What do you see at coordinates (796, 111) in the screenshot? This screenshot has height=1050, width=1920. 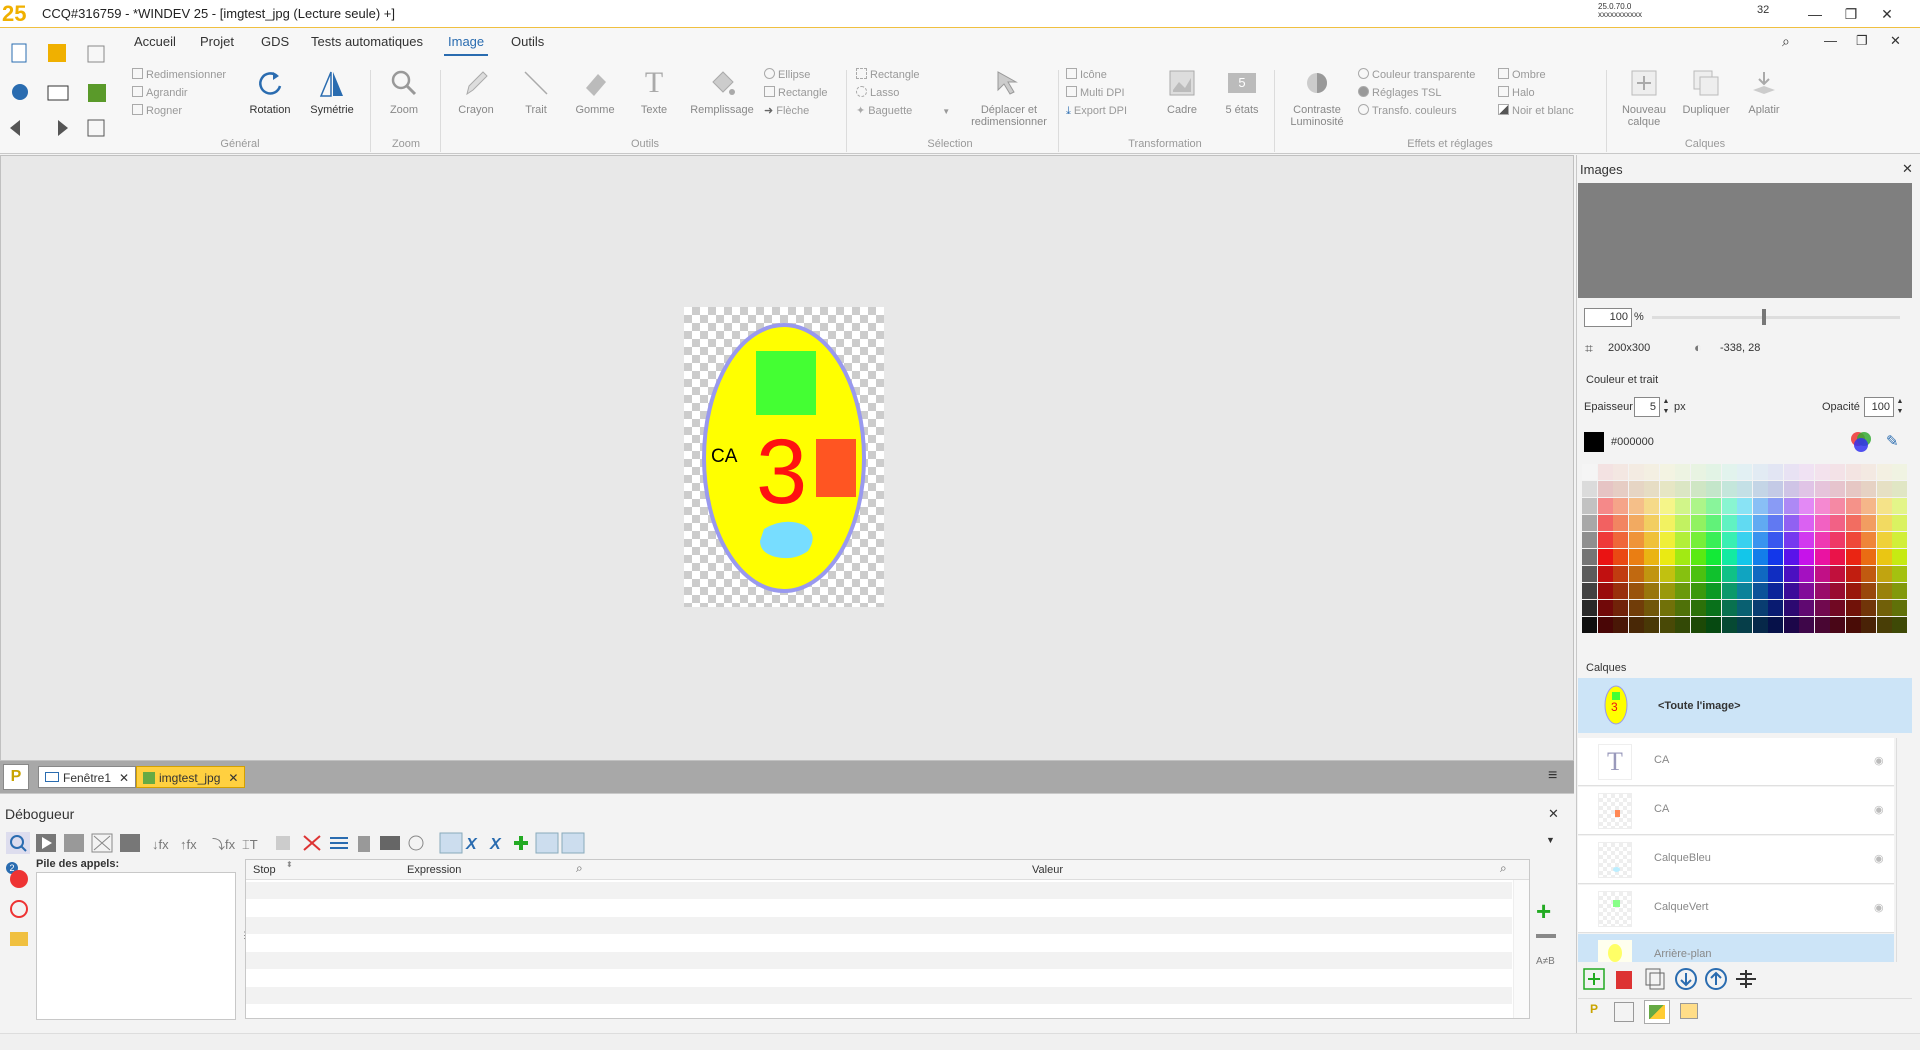 I see `fleche-button: ➜ Flèche` at bounding box center [796, 111].